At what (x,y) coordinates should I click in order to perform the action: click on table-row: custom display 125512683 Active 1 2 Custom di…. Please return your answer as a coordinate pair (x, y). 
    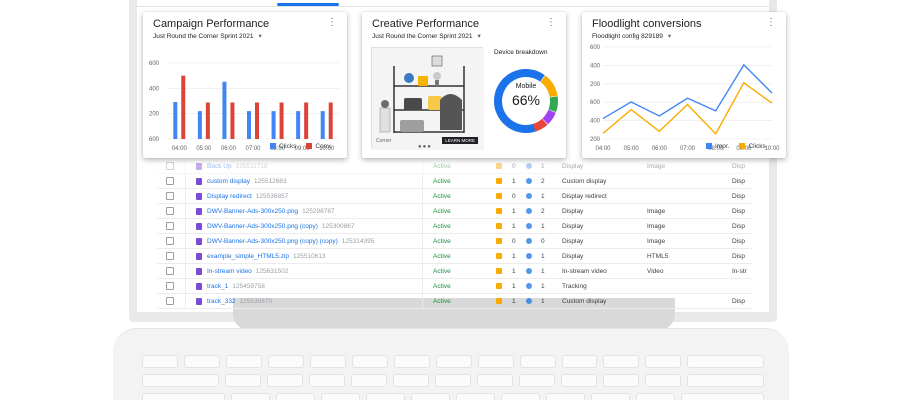
    Looking at the image, I should click on (454, 181).